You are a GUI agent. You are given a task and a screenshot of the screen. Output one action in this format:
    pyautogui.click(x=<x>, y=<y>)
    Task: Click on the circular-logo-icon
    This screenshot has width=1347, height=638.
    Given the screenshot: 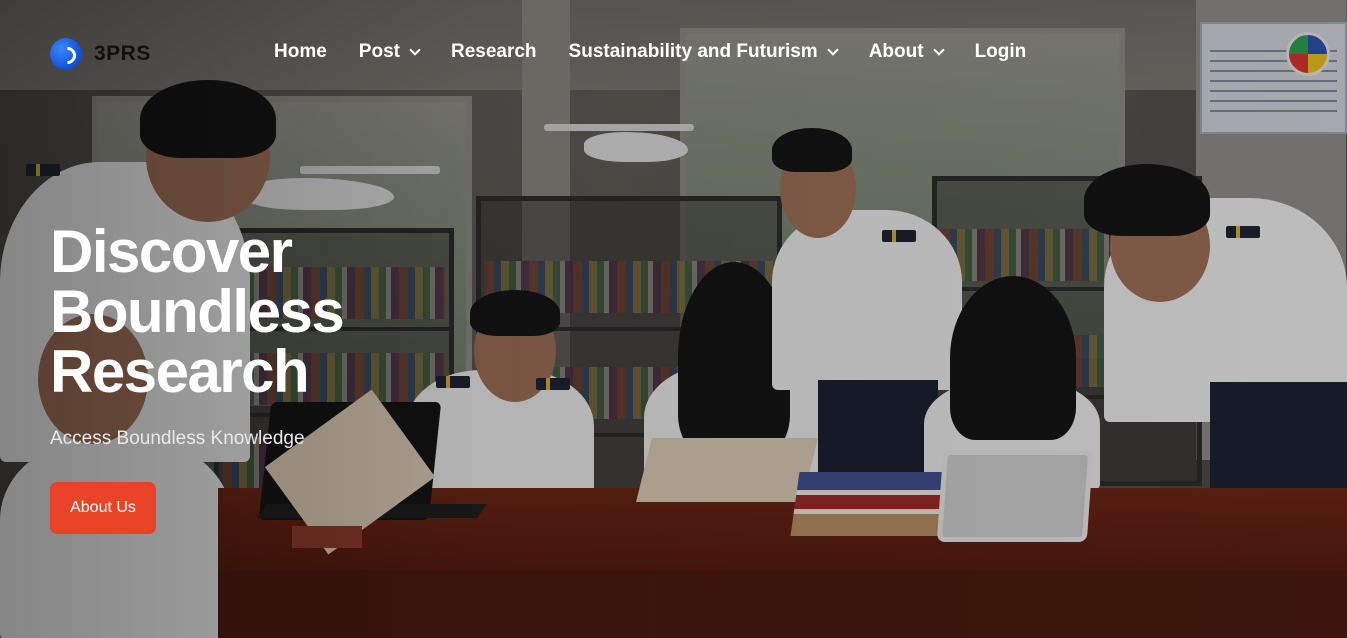 What is the action you would take?
    pyautogui.click(x=66, y=54)
    